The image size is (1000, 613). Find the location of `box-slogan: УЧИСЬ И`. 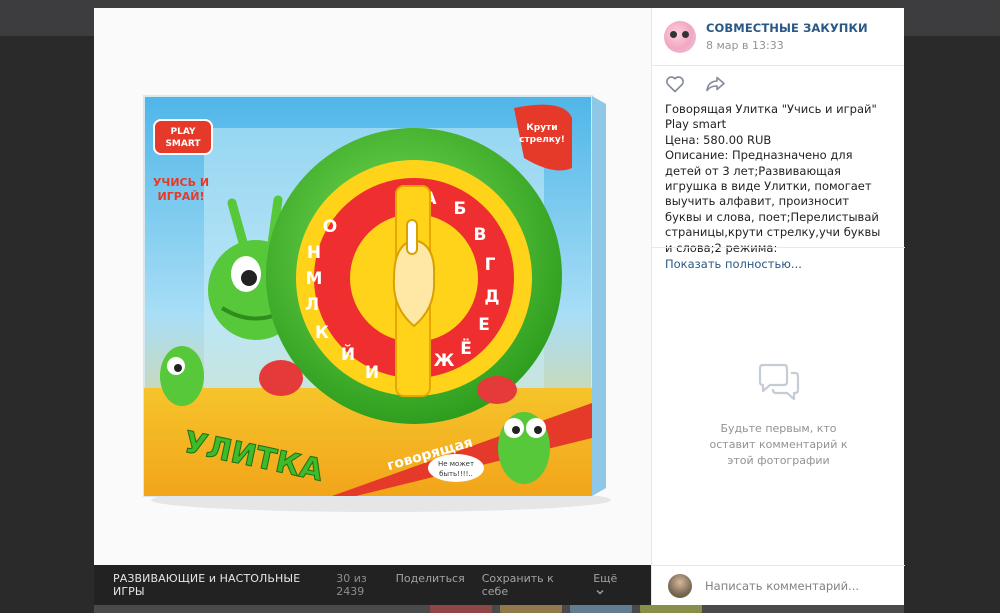

box-slogan: УЧИСЬ И is located at coordinates (181, 182).